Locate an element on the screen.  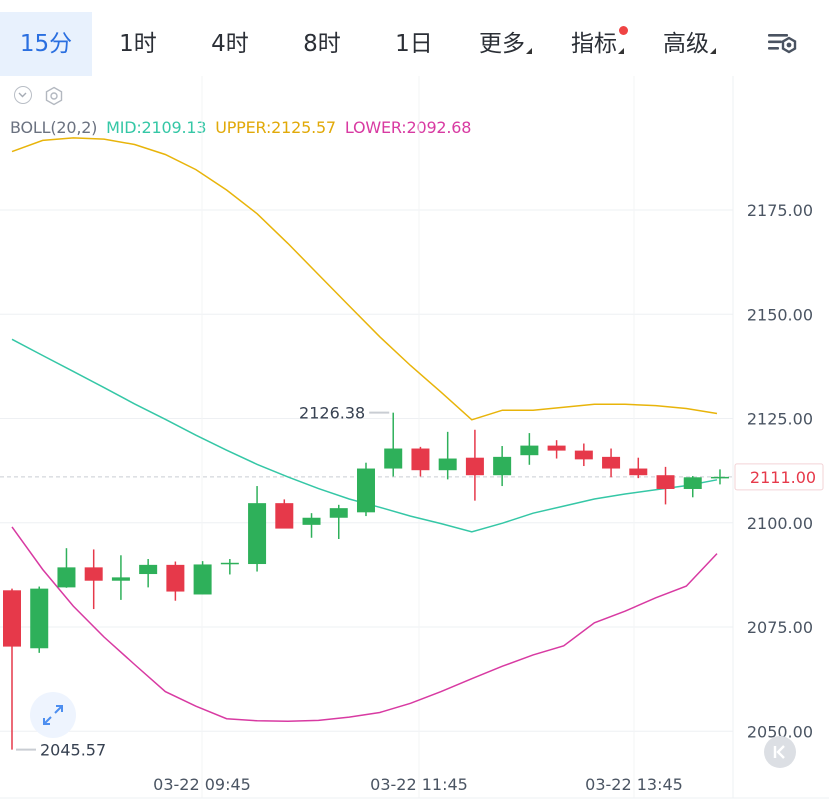
timeframe-tab-bar: 15分 1时 4时 8时 1日 更多 指标 高级 is located at coordinates (414, 38).